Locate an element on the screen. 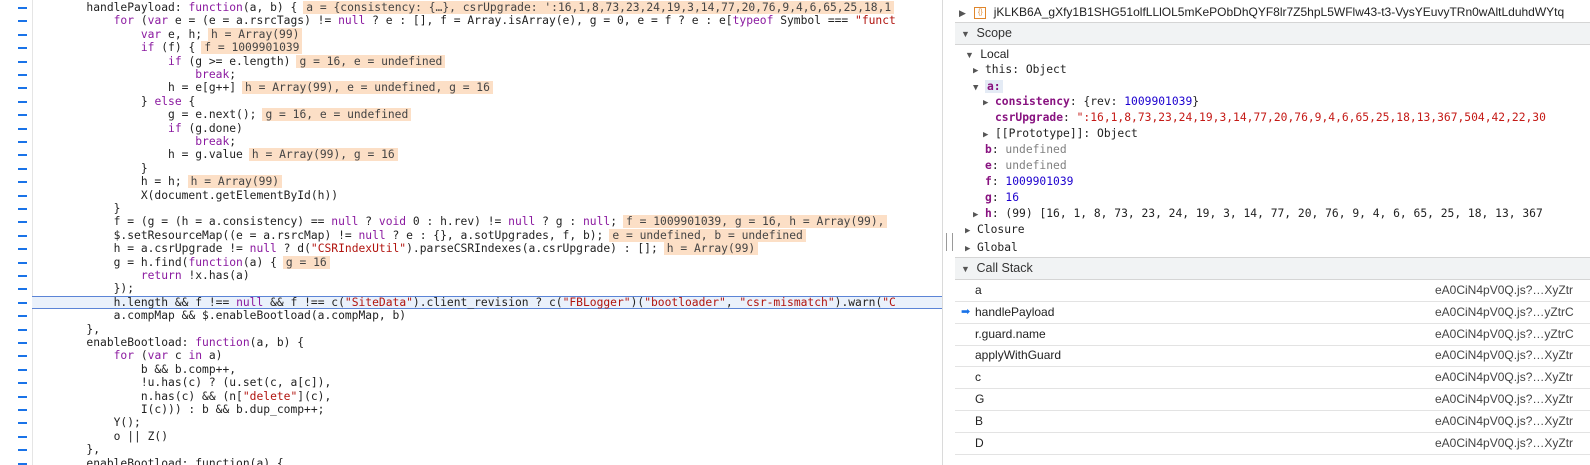  expand-arrow-icon: ▶ is located at coordinates (965, 13).